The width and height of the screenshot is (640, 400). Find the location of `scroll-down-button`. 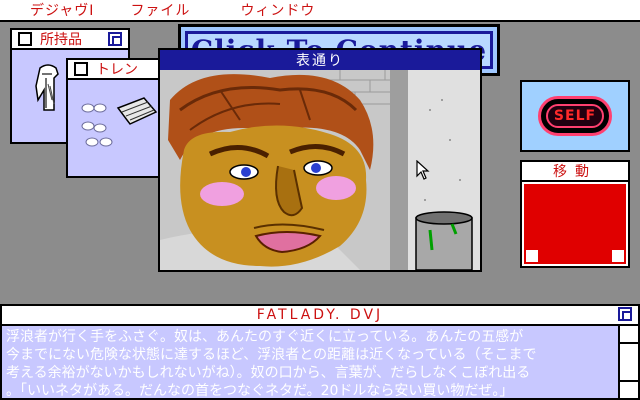

scroll-down-button is located at coordinates (629, 390).